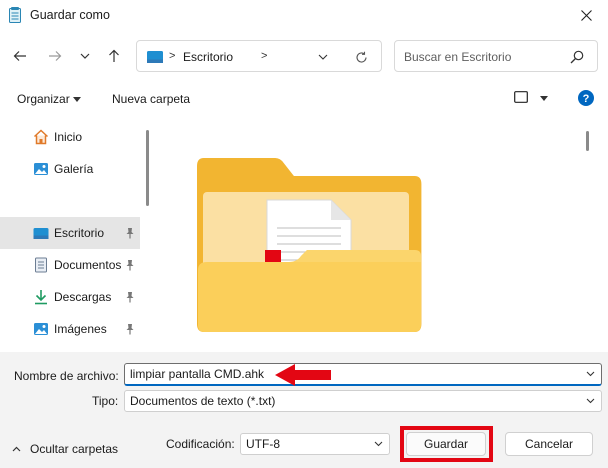 This screenshot has height=468, width=608. I want to click on up-button, so click(114, 56).